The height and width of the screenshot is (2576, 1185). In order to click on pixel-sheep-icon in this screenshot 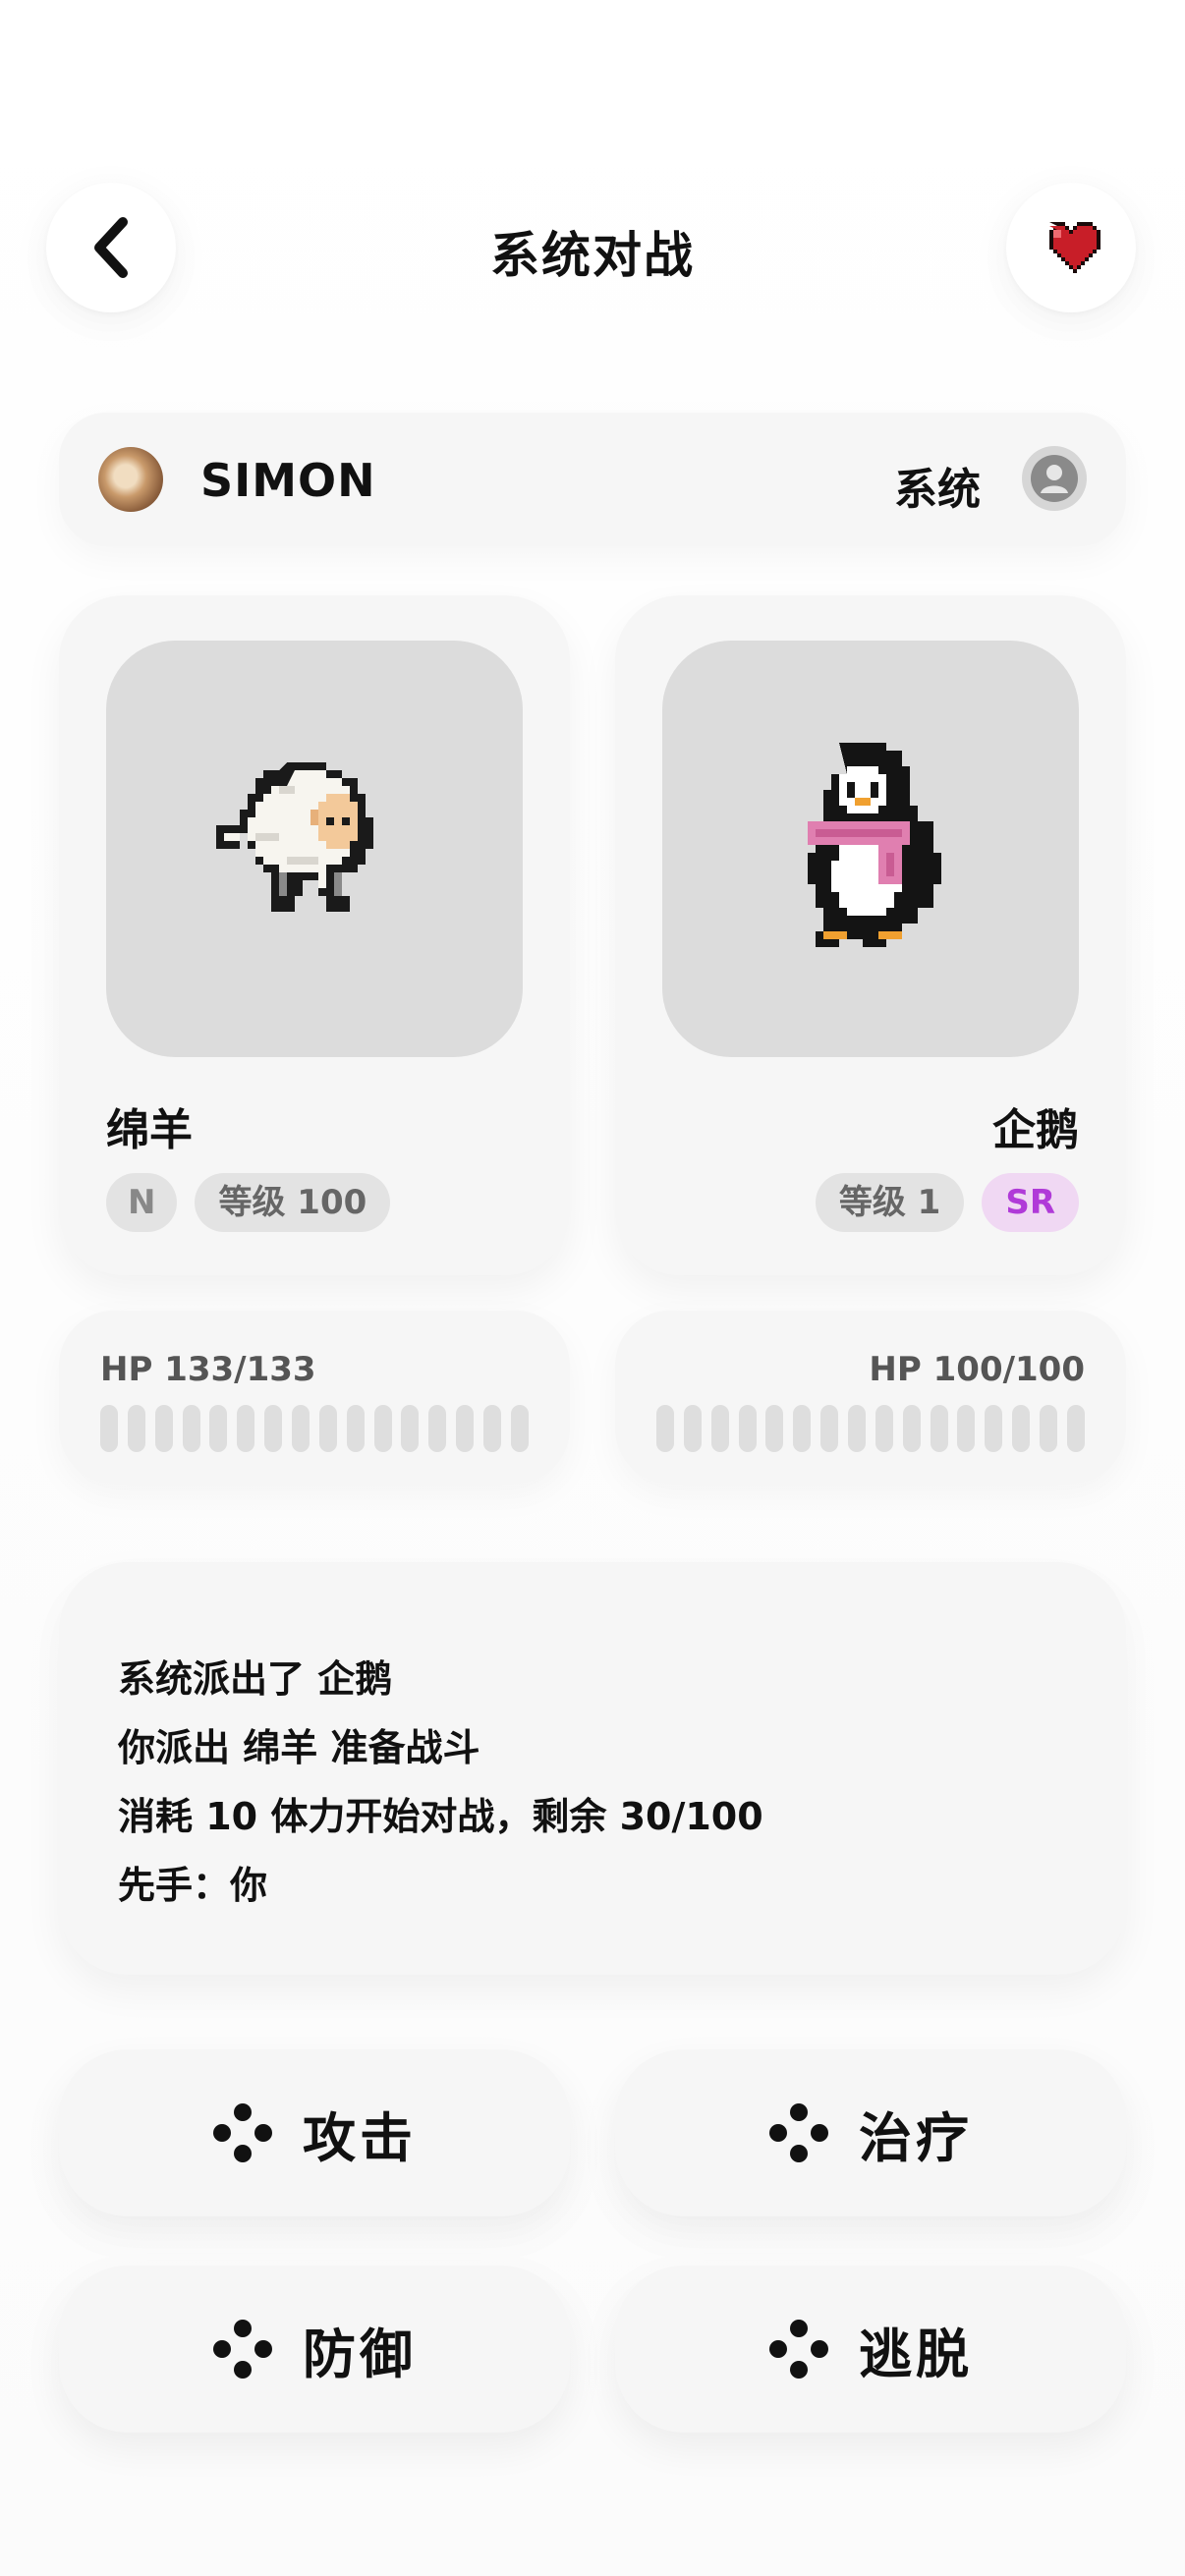, I will do `click(294, 837)`.